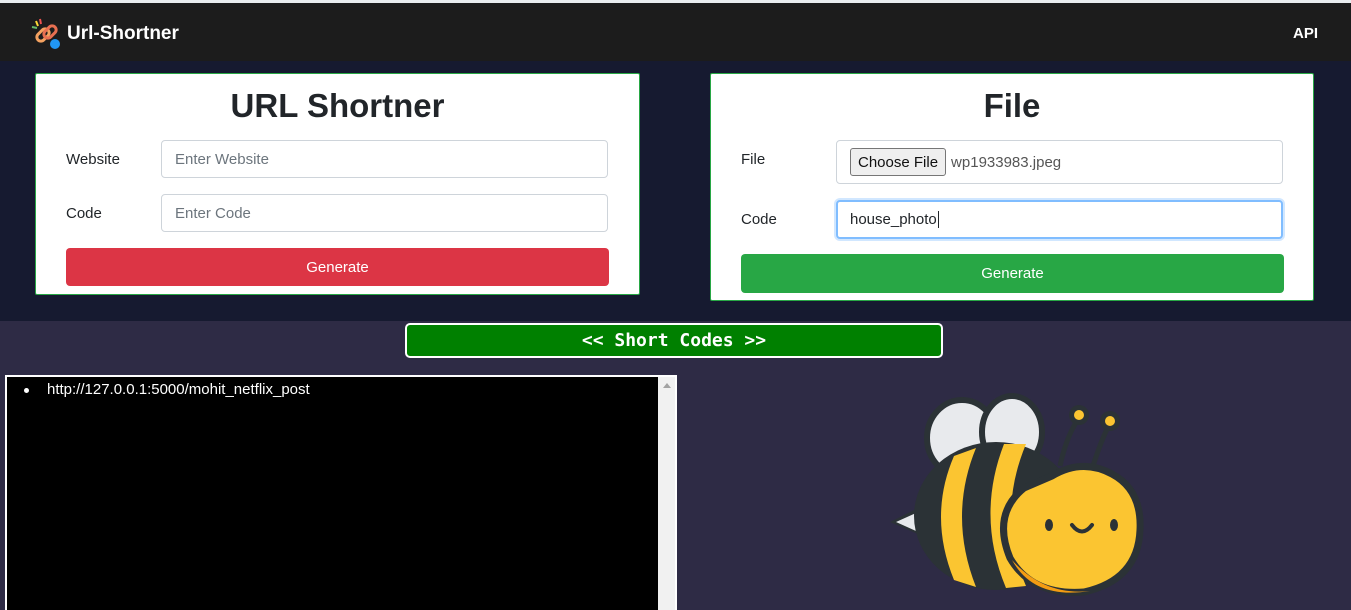 This screenshot has height=610, width=1351. What do you see at coordinates (337, 105) in the screenshot?
I see `url-shortner-title: URL Shortner` at bounding box center [337, 105].